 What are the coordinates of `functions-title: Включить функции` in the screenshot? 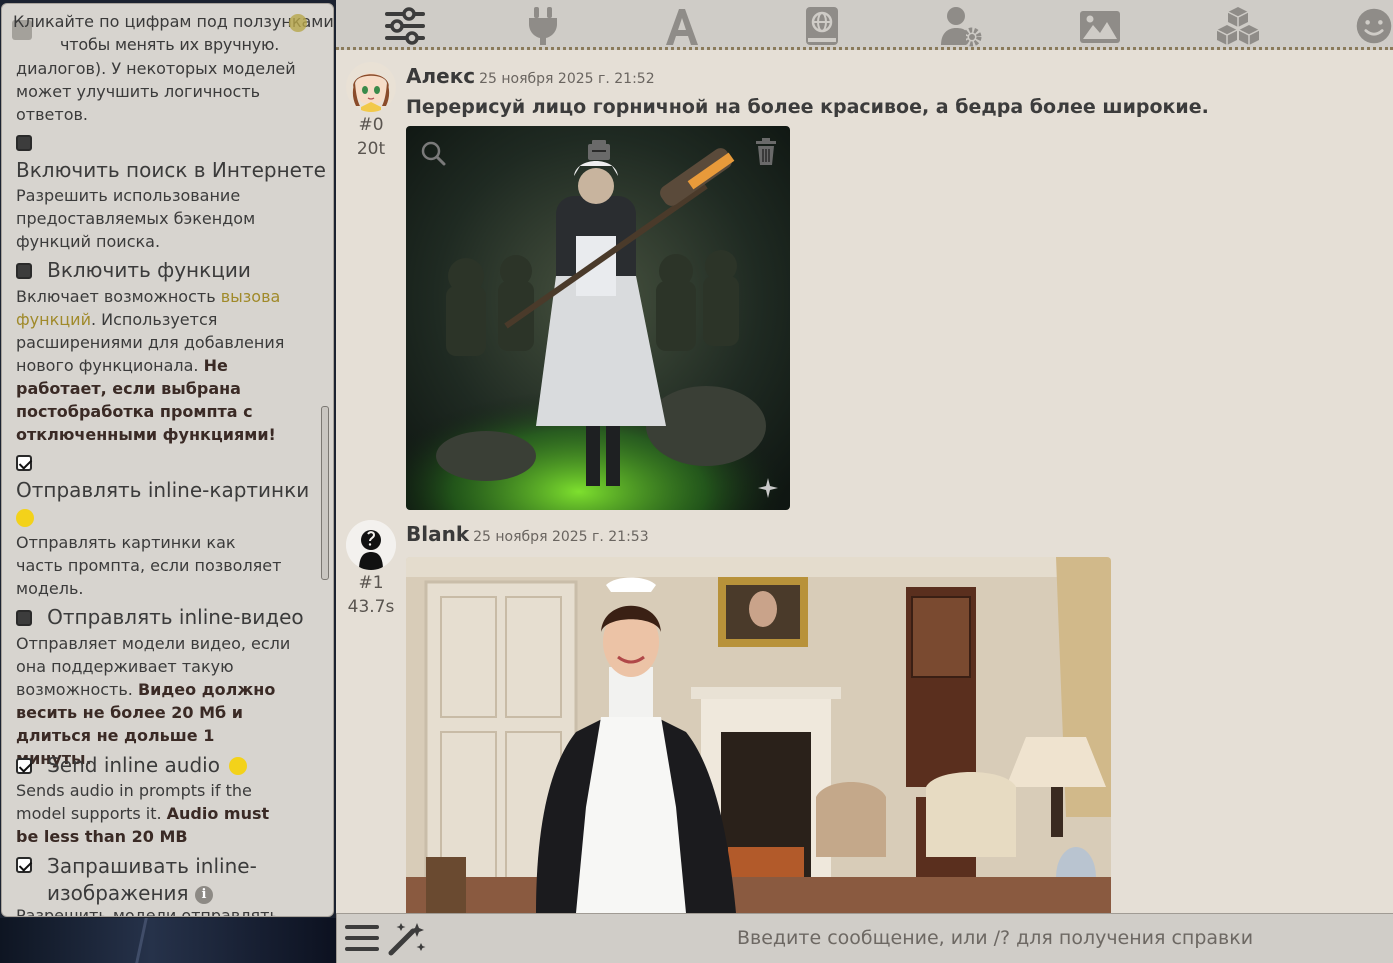 It's located at (149, 270).